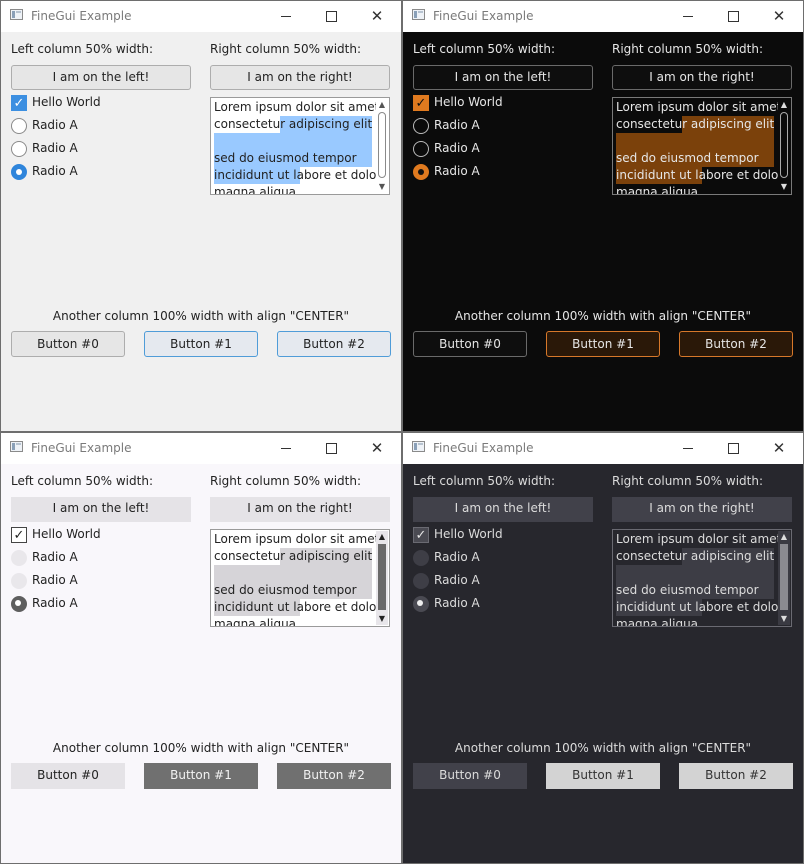 Image resolution: width=804 pixels, height=864 pixels. Describe the element at coordinates (468, 102) in the screenshot. I see `checkbox-label: Hello World` at that location.